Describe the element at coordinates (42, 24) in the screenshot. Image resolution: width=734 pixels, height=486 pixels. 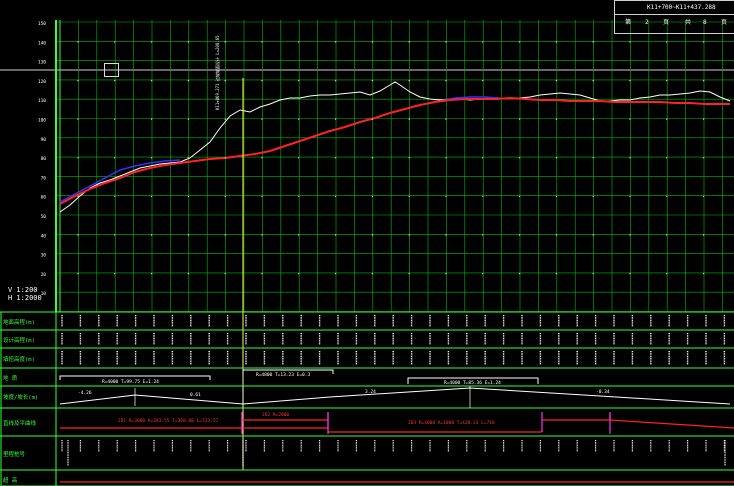
I see `y-tick-label: 150` at that location.